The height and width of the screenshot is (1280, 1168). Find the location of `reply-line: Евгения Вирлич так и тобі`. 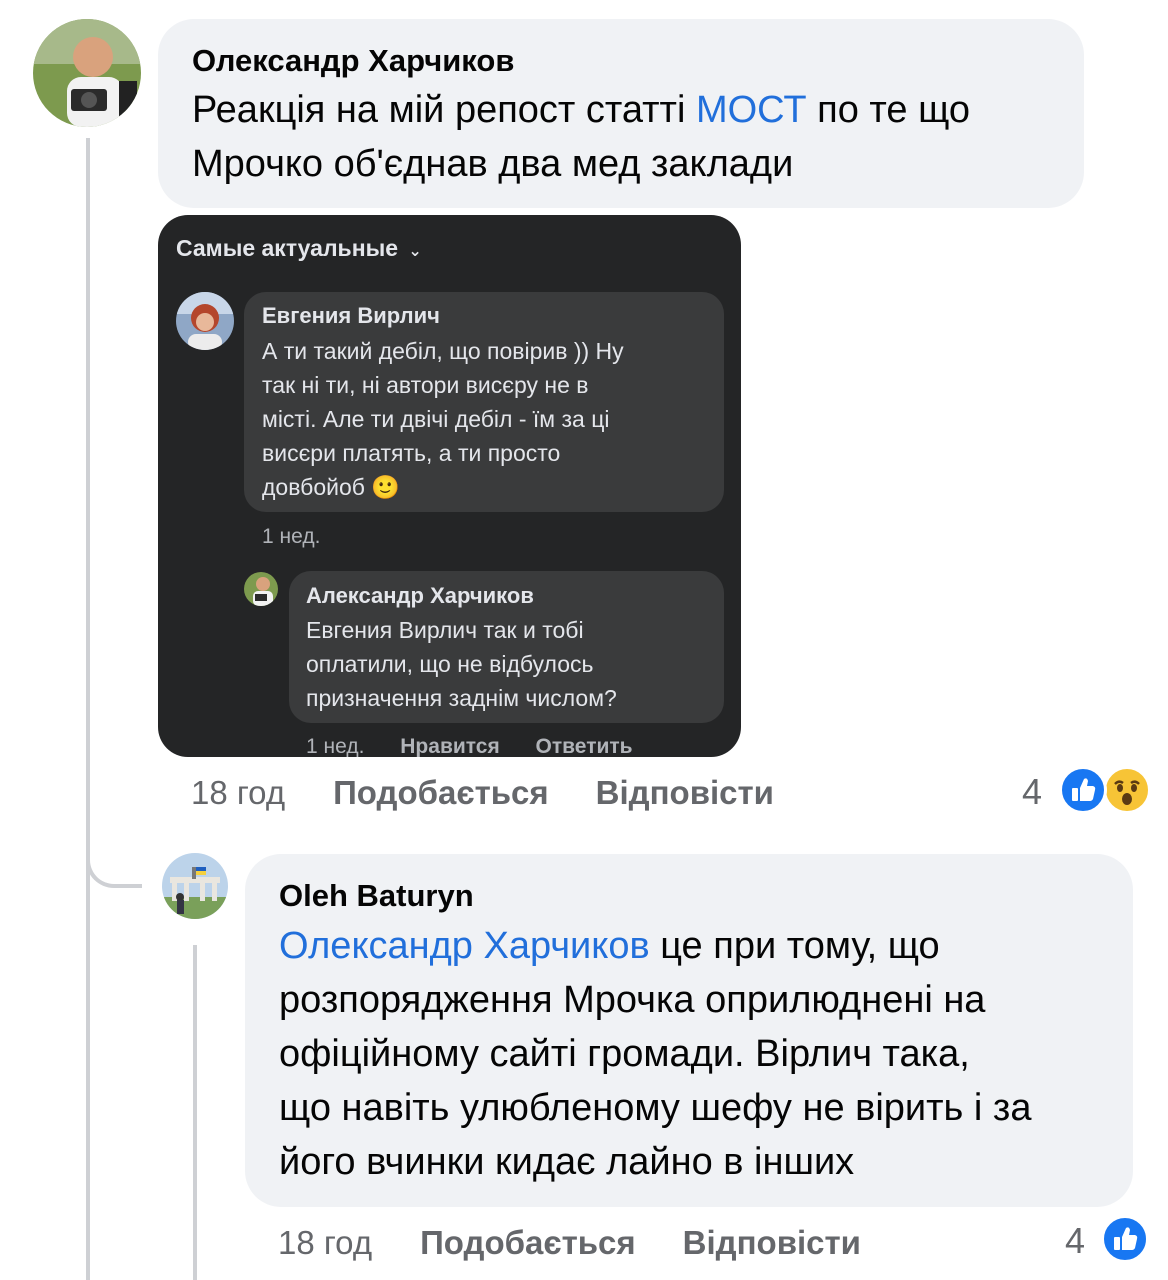

reply-line: Евгения Вирлич так и тобі is located at coordinates (445, 630).